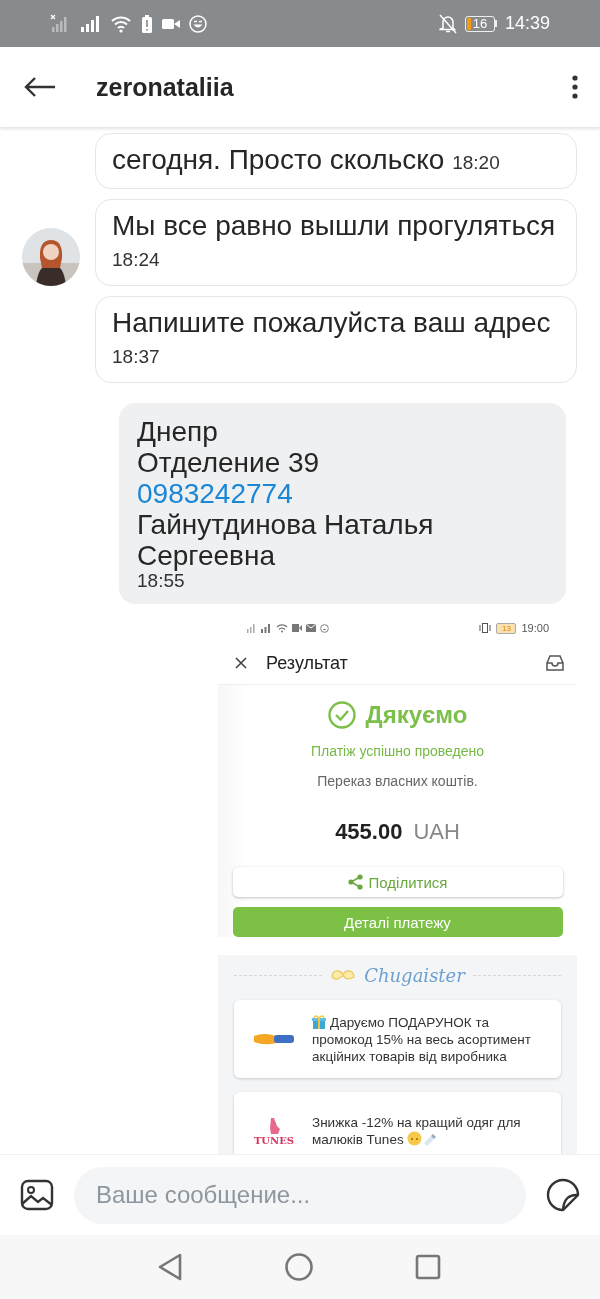  Describe the element at coordinates (447, 23) in the screenshot. I see `muted-bell-icon` at that location.